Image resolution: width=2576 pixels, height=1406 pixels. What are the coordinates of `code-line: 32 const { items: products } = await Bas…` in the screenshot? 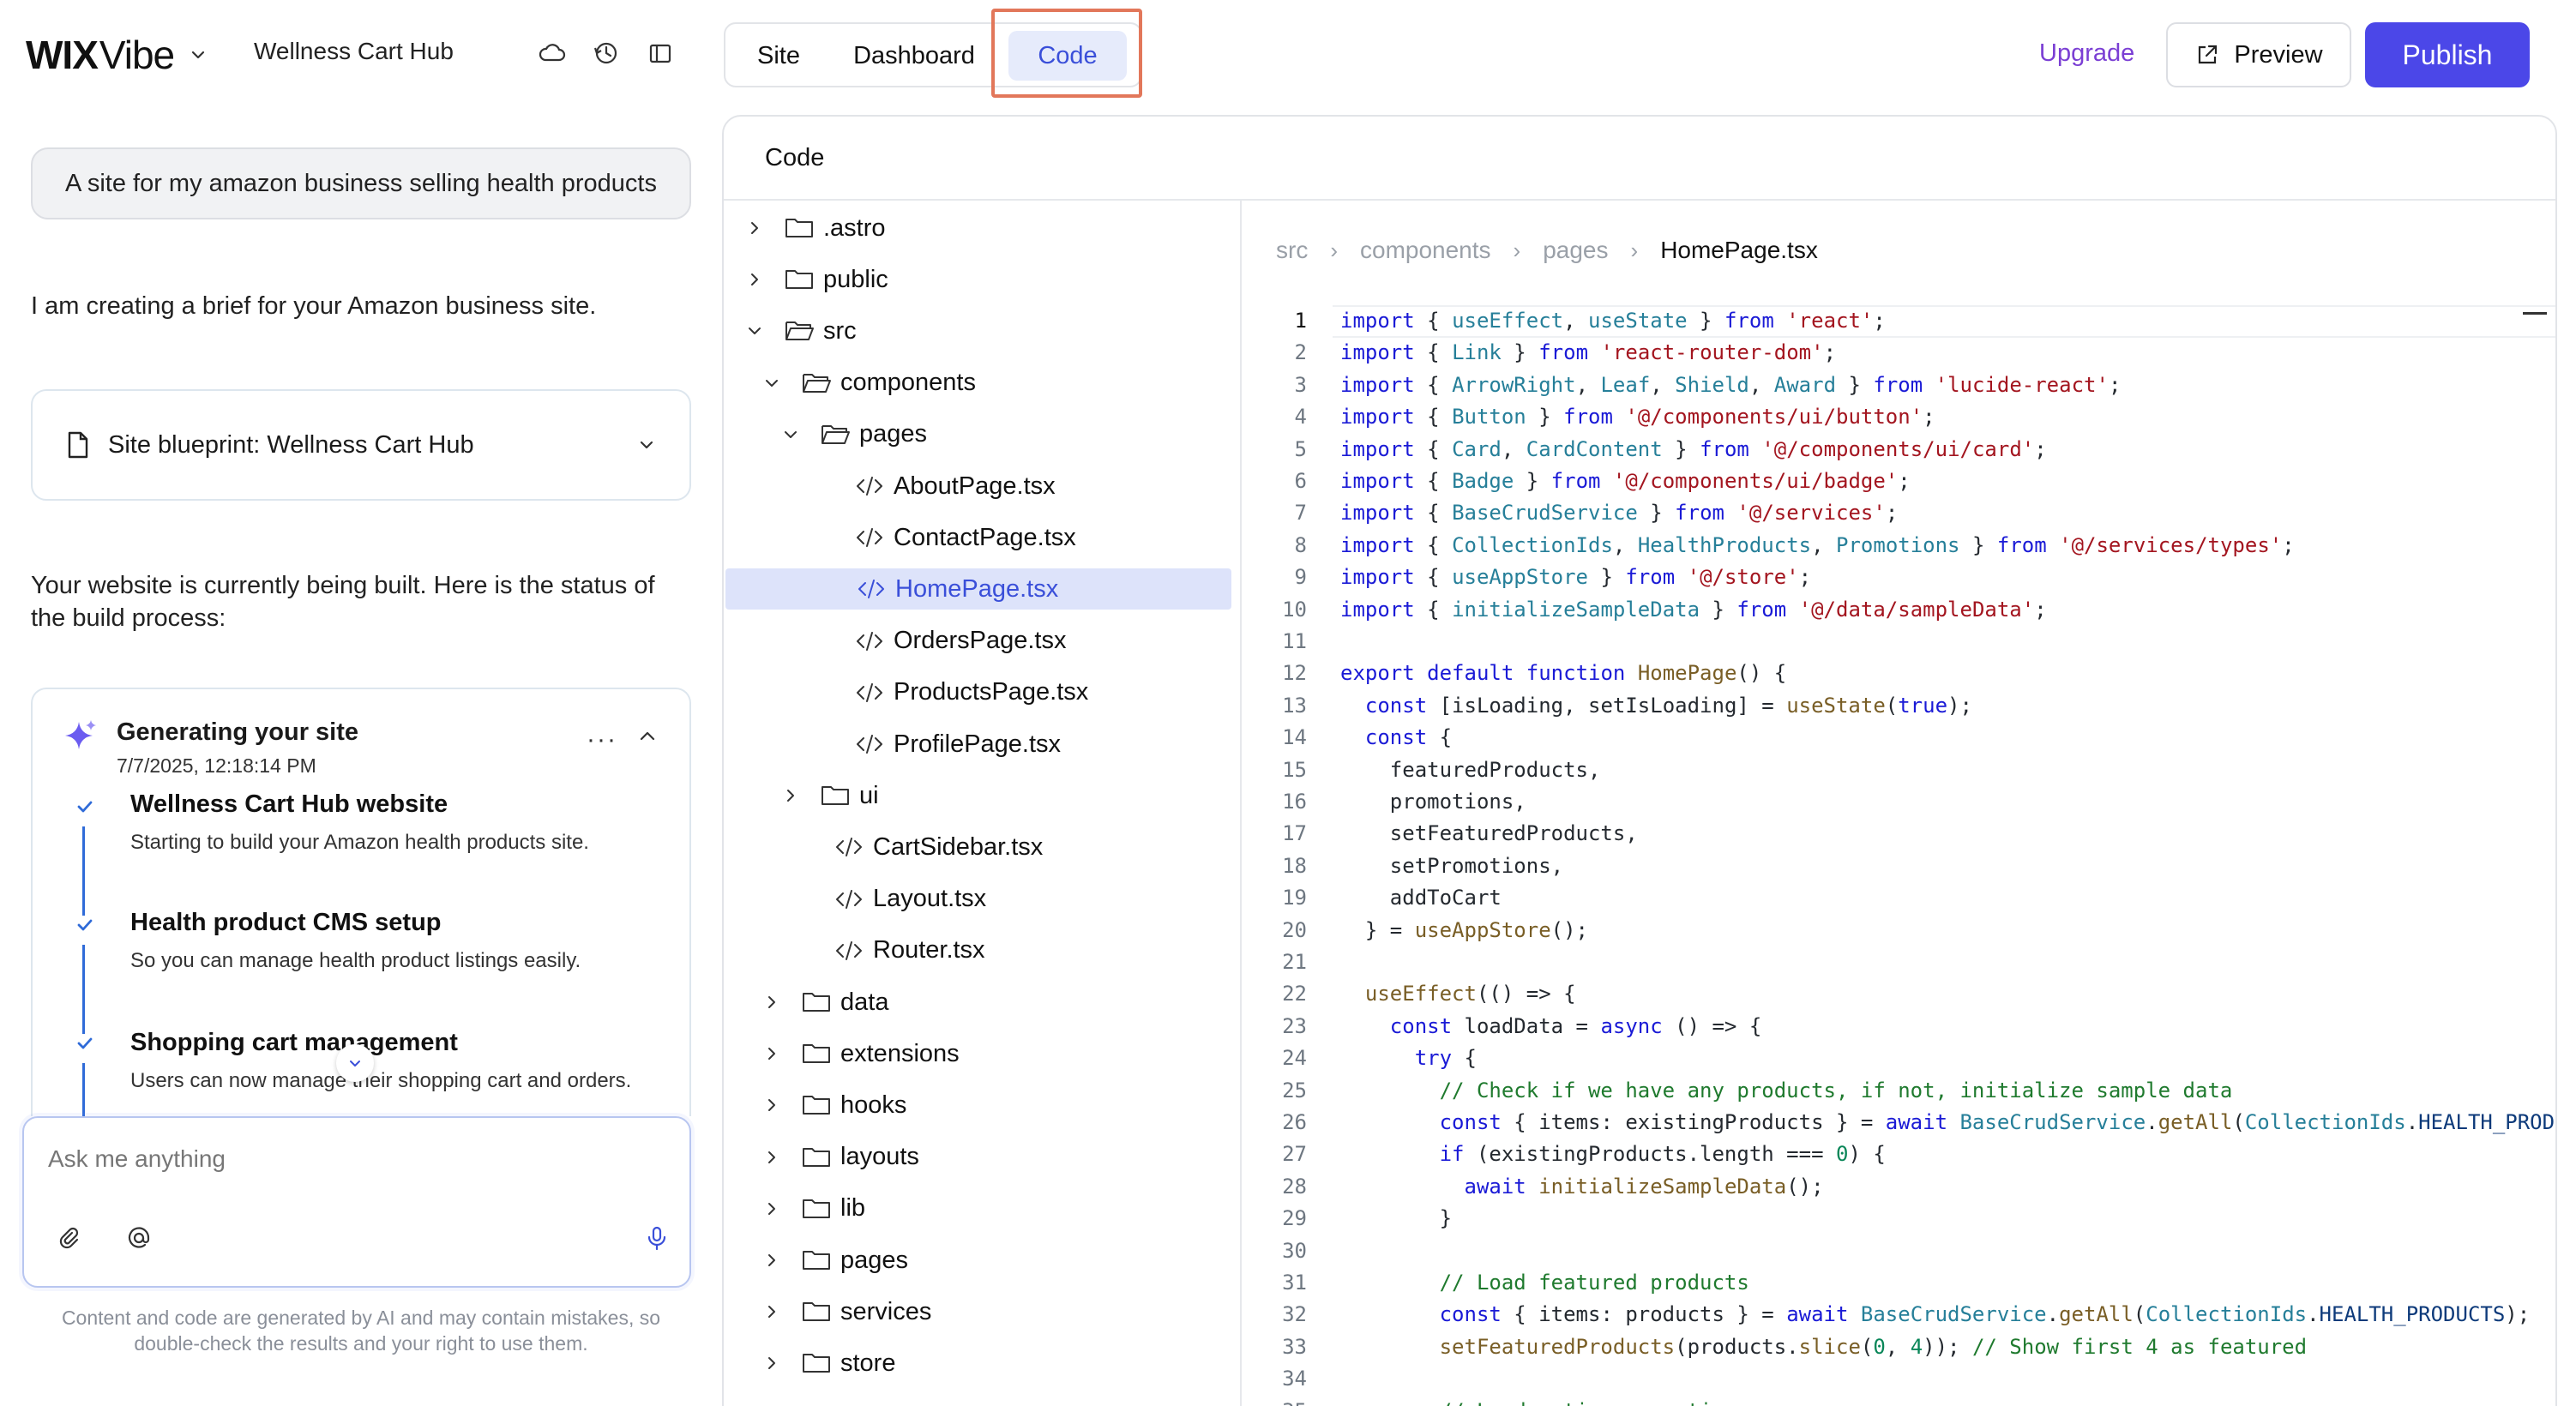 It's located at (1899, 1314).